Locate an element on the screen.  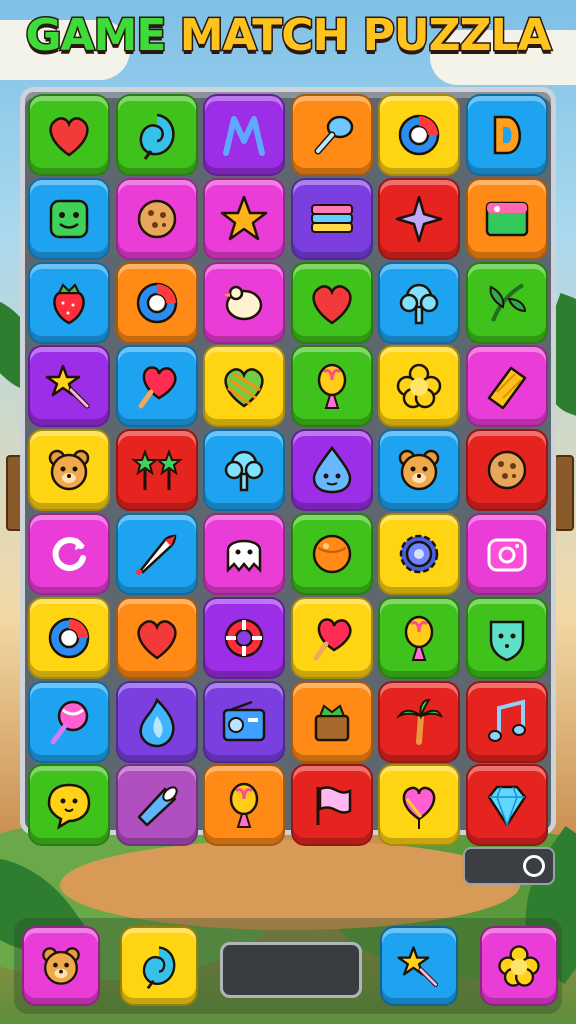
tile-r9-c6 is located at coordinates (506, 805).